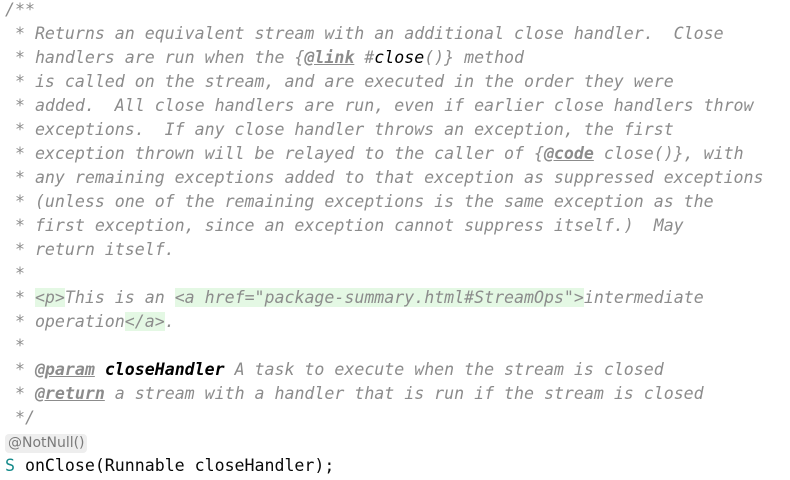  What do you see at coordinates (668, 153) in the screenshot?
I see `comment-text: close()}, with` at bounding box center [668, 153].